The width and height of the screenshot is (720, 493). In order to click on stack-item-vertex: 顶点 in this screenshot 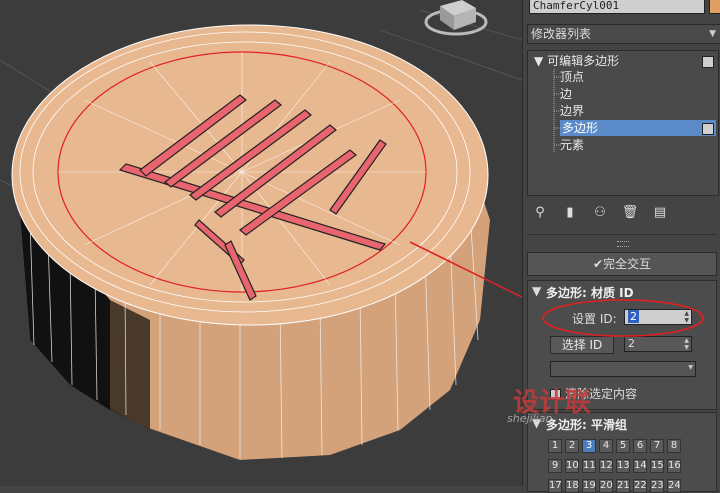, I will do `click(635, 77)`.